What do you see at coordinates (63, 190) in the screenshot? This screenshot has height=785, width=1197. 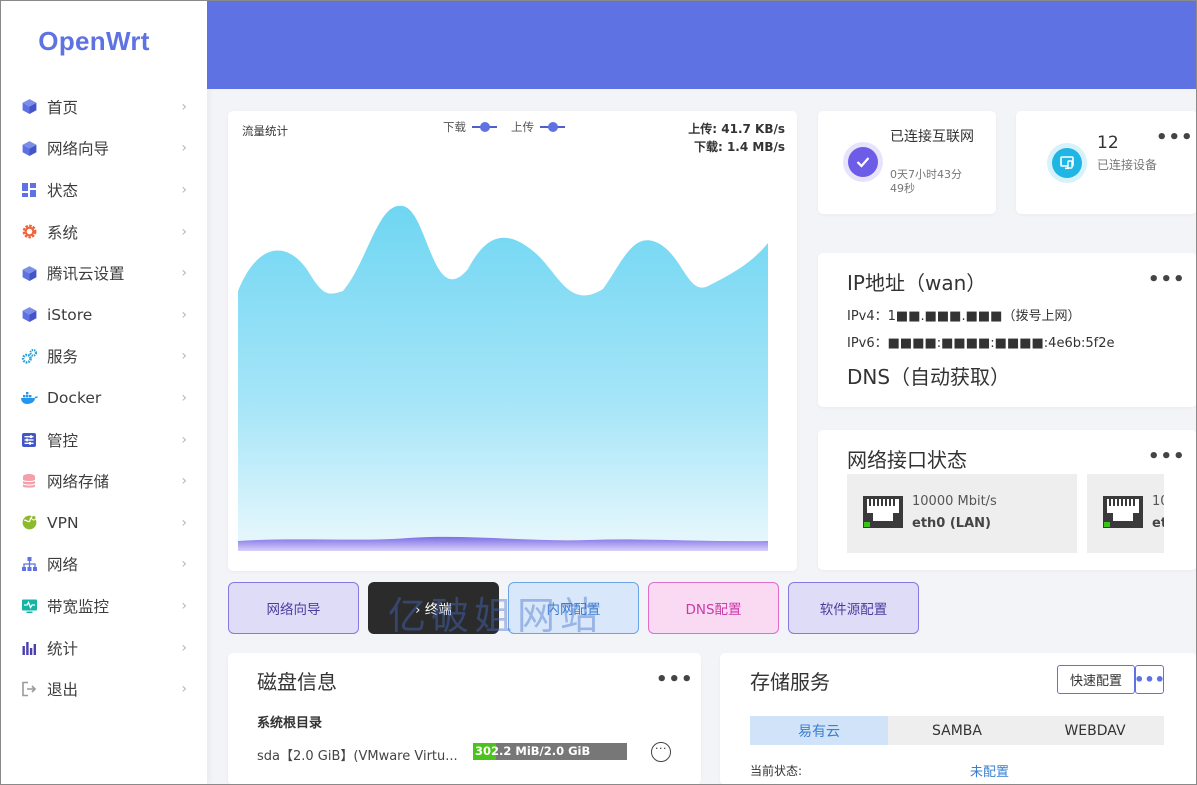 I see `sidebar-item-label: 状态` at bounding box center [63, 190].